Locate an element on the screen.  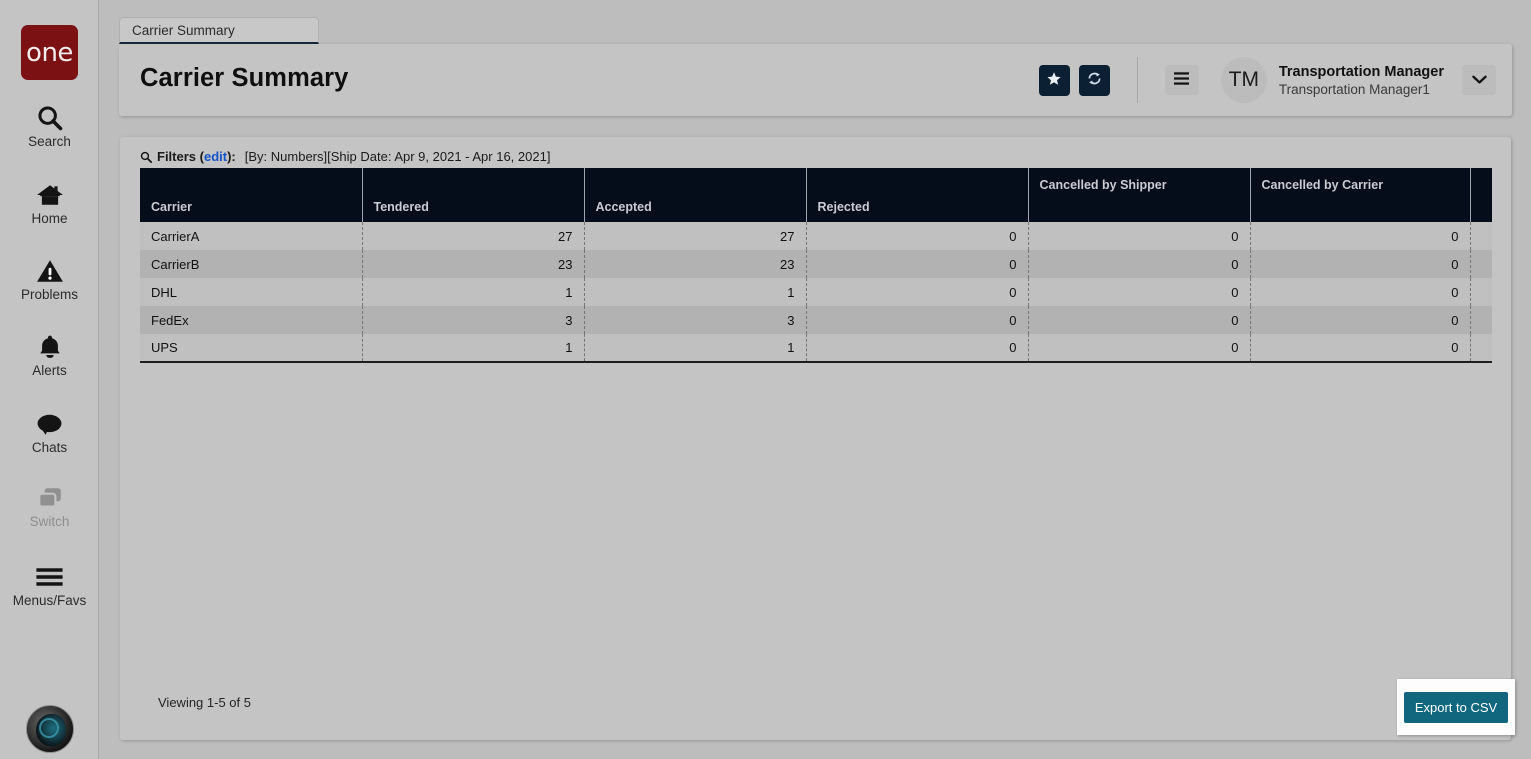
sidebar-item-search: Search is located at coordinates (49, 126).